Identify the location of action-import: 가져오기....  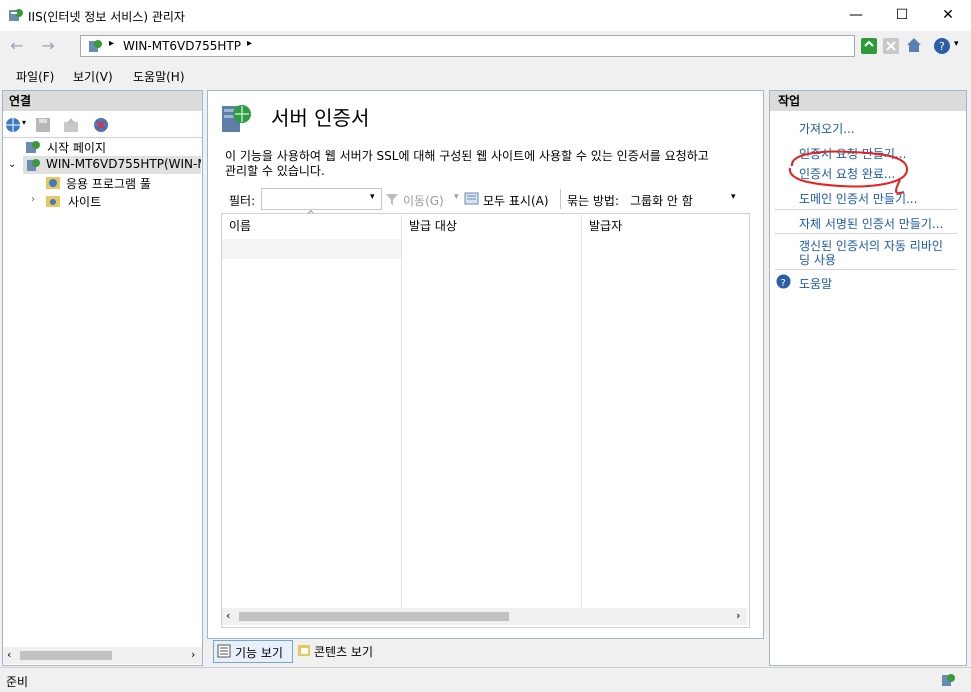
(827, 128).